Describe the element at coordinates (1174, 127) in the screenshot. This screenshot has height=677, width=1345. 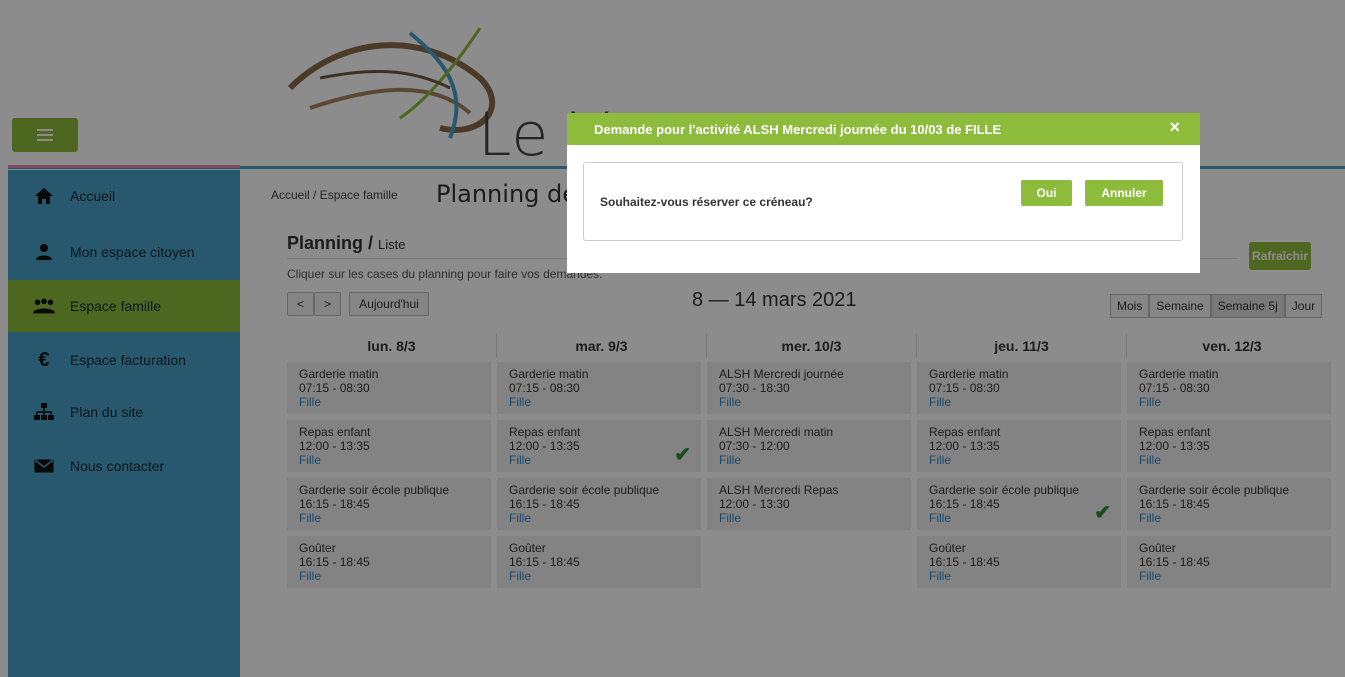
I see `close-icon: ×` at that location.